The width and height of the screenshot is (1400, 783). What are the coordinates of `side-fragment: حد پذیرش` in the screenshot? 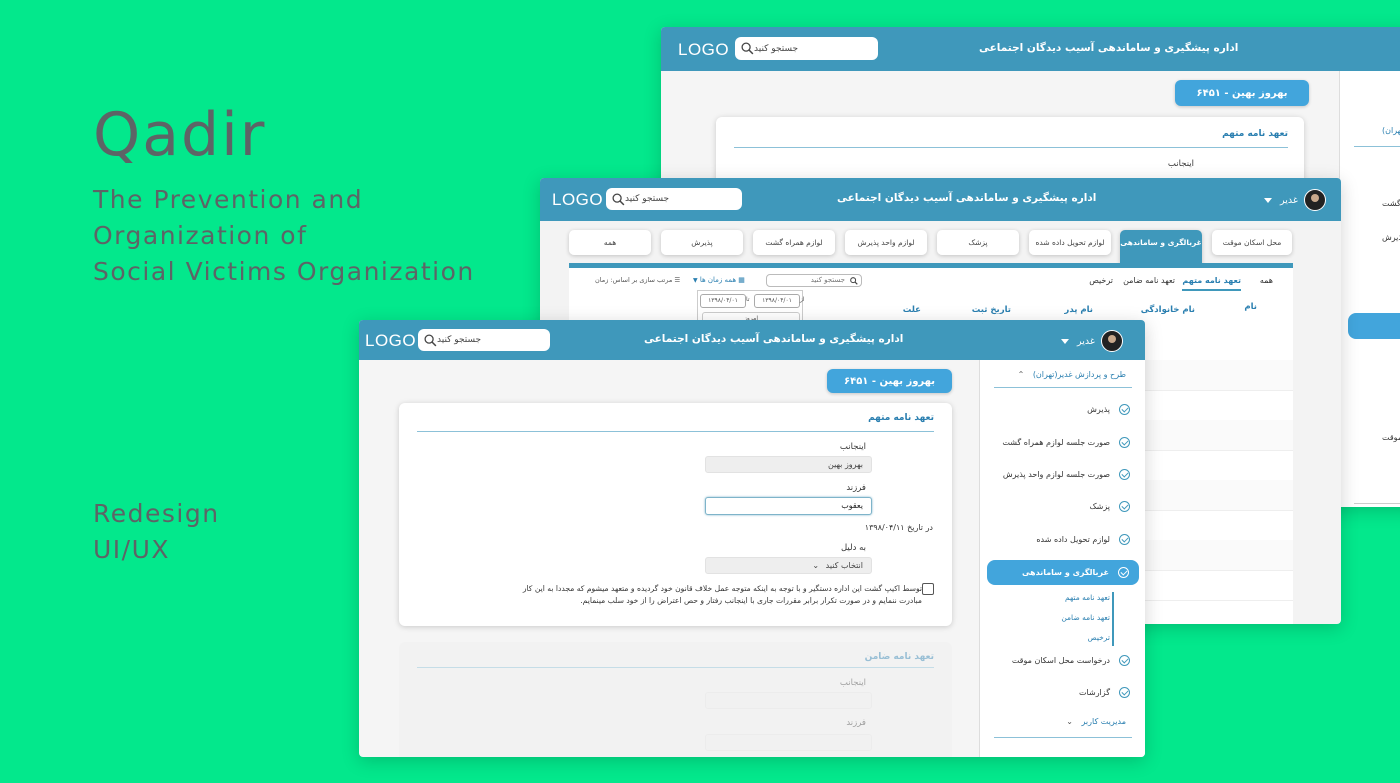 It's located at (1391, 237).